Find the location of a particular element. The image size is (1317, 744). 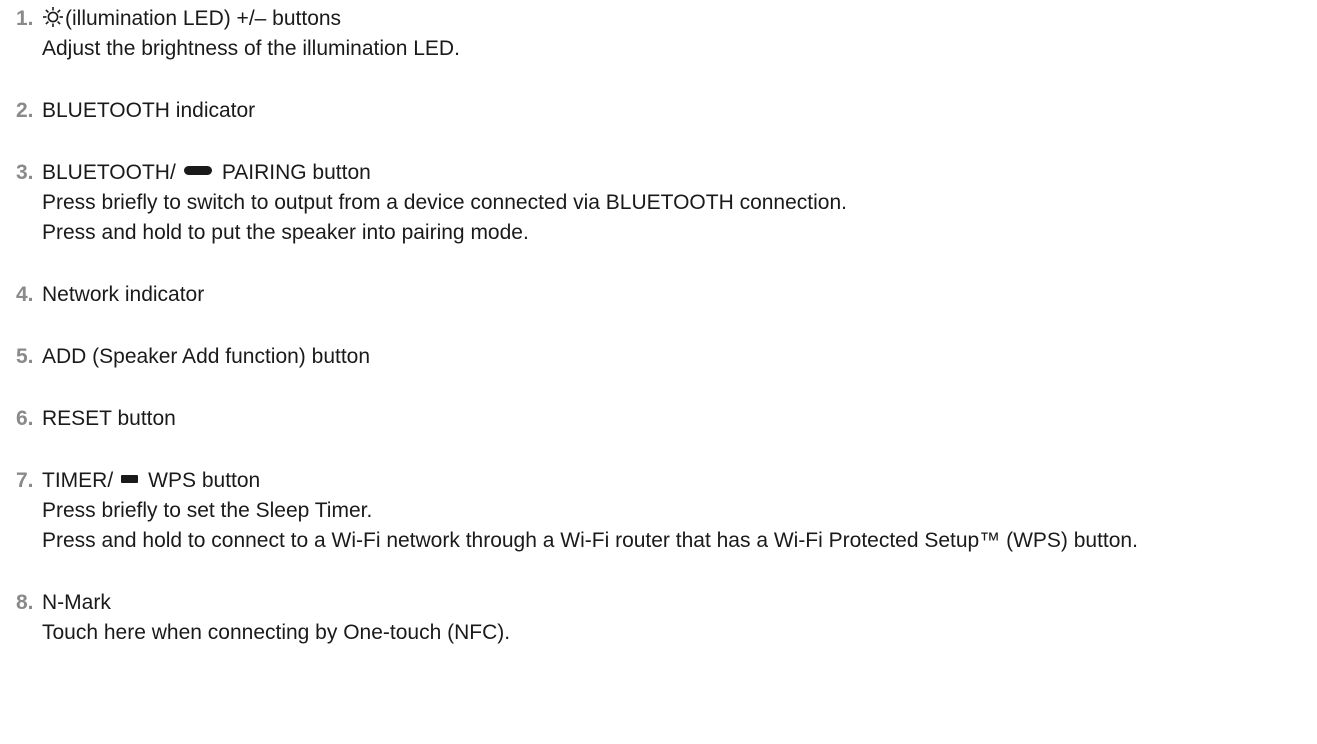

list-item-4: 4. Network indicator is located at coordinates (666, 295).